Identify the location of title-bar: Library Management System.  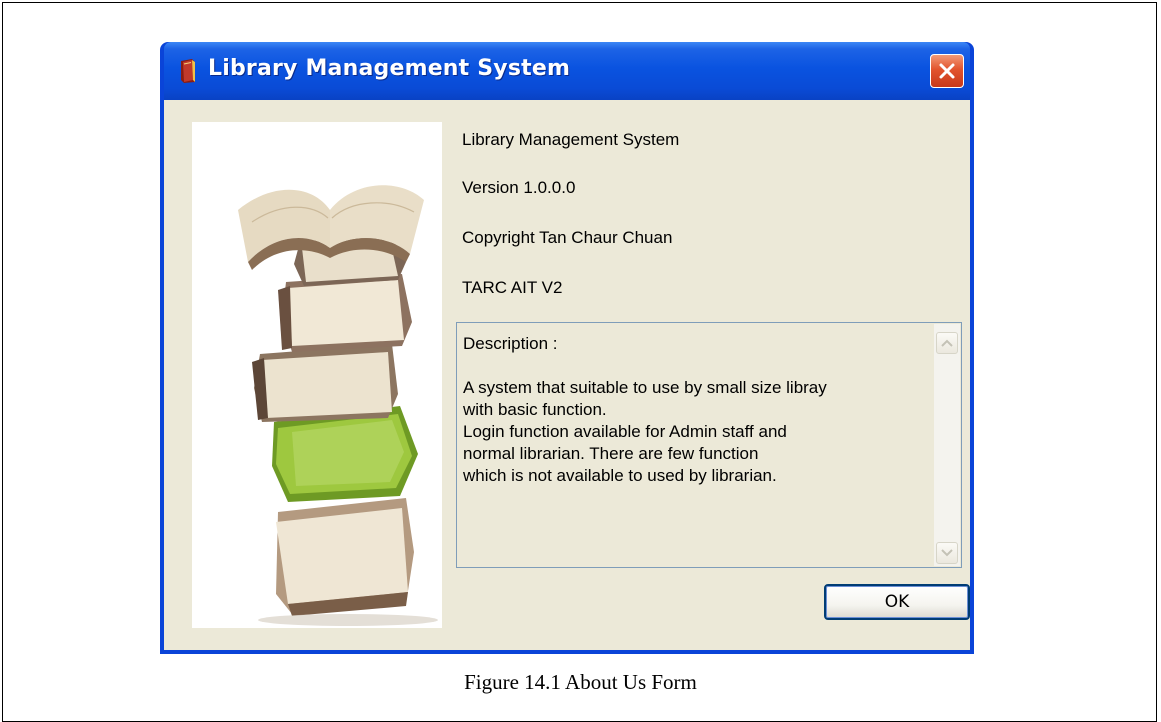
(567, 71).